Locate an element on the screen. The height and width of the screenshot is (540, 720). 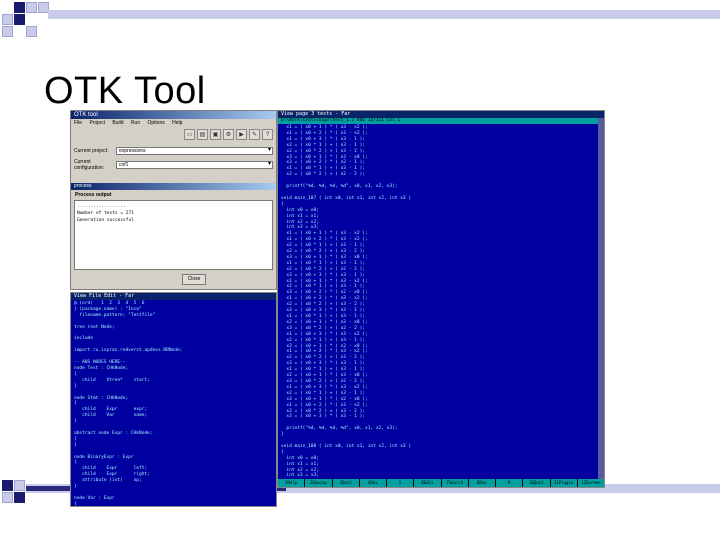
fkey-button: 9 is located at coordinates (509, 483).